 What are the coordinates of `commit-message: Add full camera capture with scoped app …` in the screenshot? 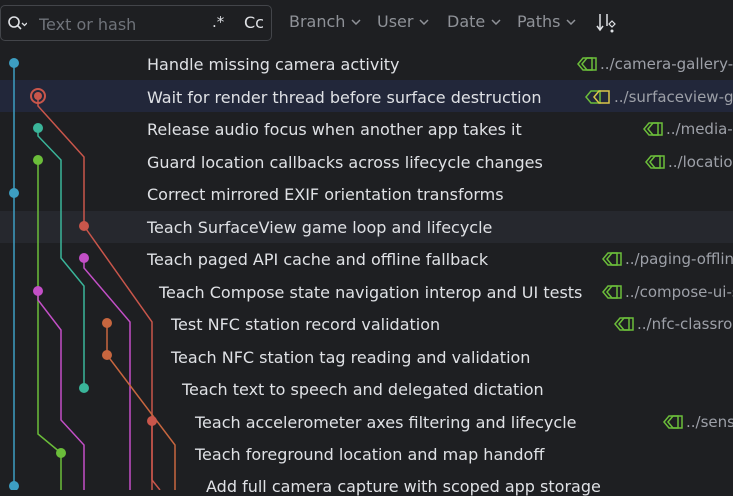 It's located at (403, 486).